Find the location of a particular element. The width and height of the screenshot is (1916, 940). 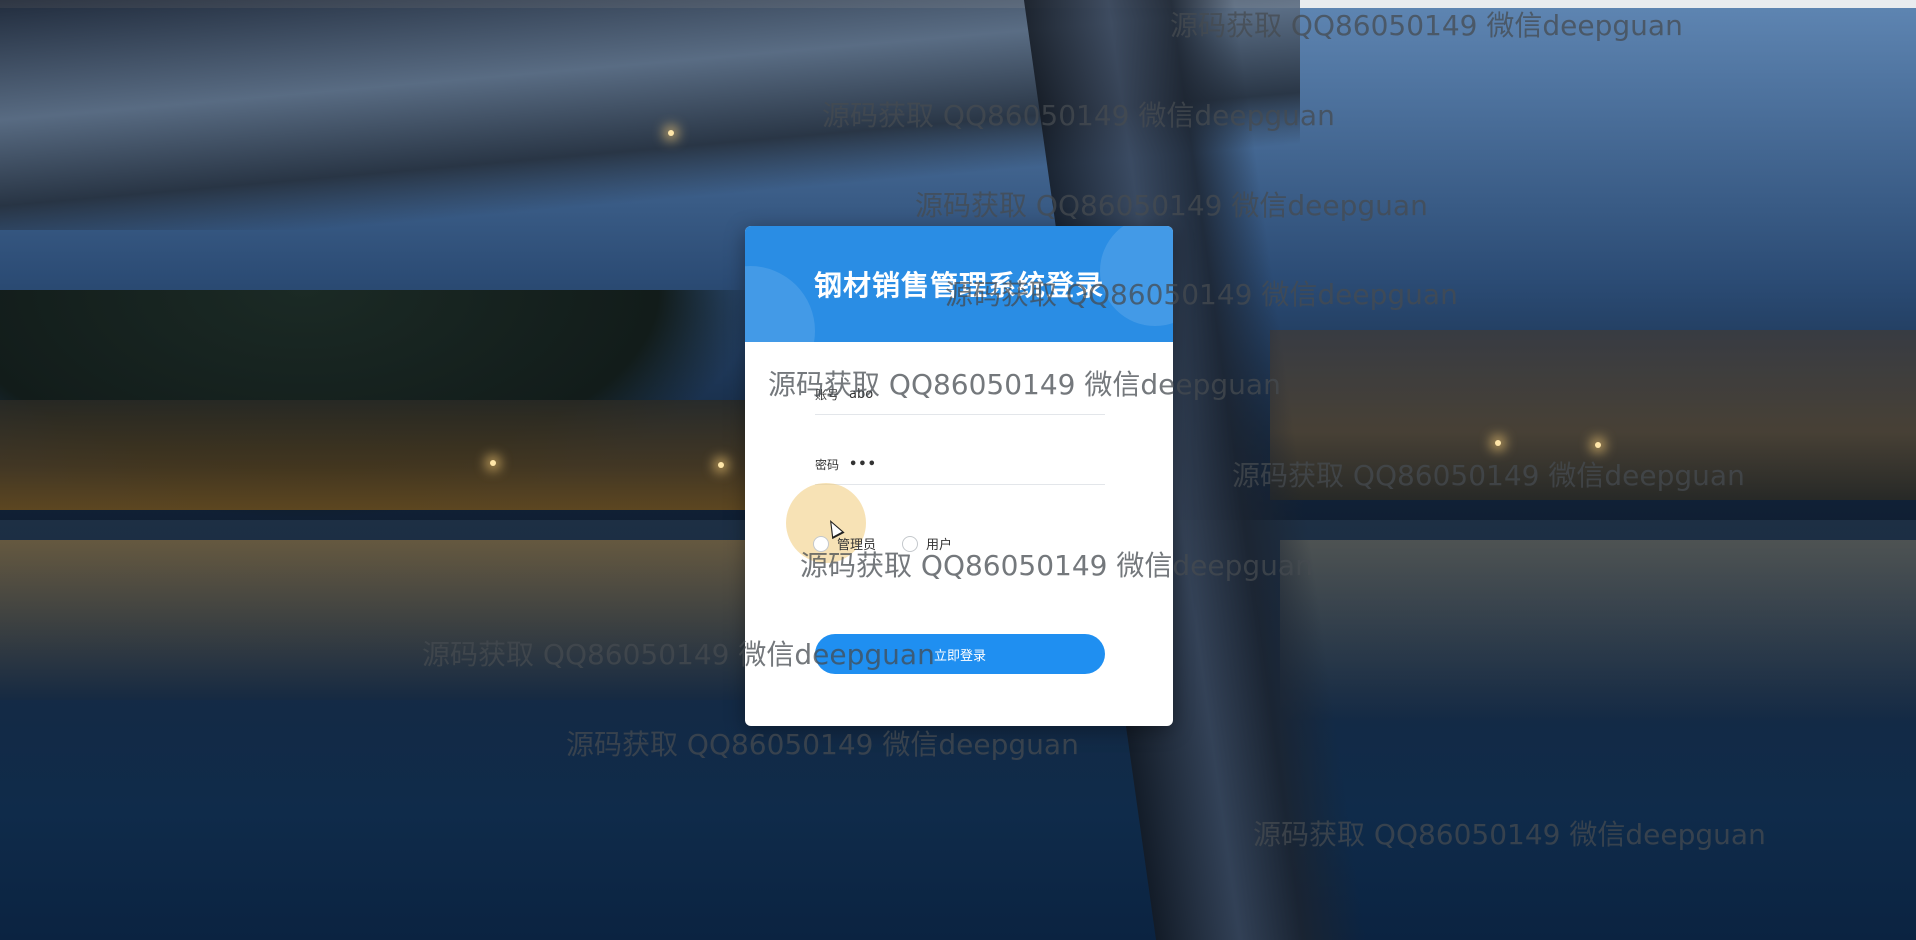

login-title: 钢材销售管理系统登录 is located at coordinates (958, 285).